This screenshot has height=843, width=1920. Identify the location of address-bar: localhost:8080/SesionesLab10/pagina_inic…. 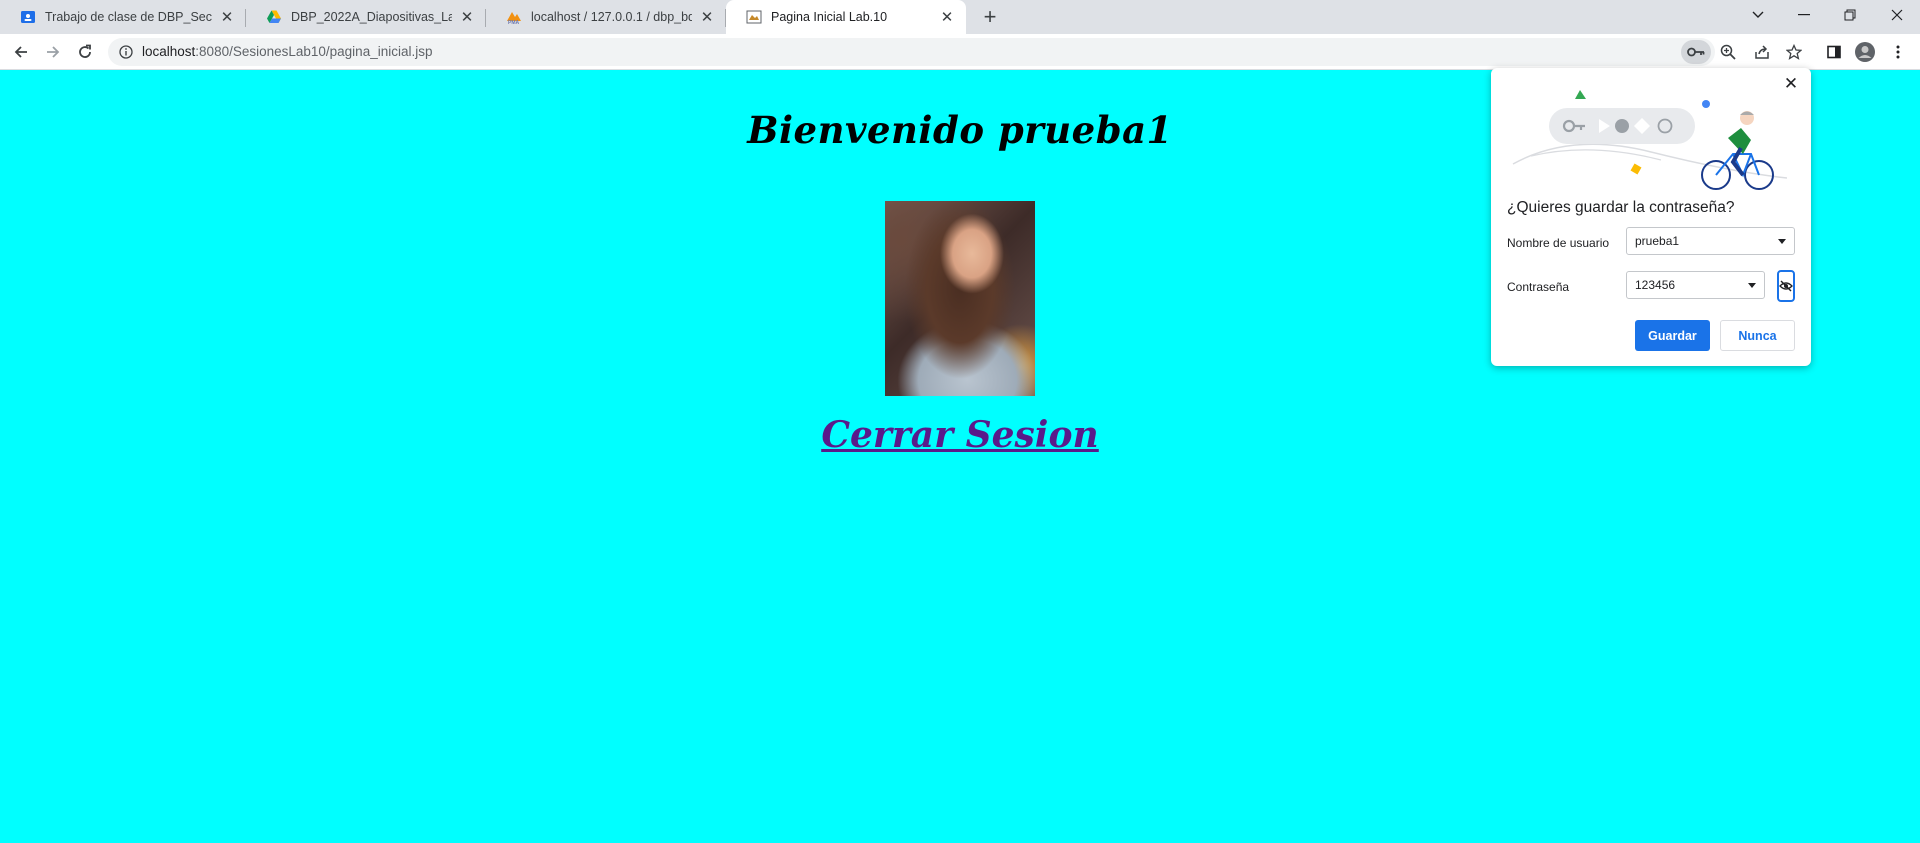
(911, 52).